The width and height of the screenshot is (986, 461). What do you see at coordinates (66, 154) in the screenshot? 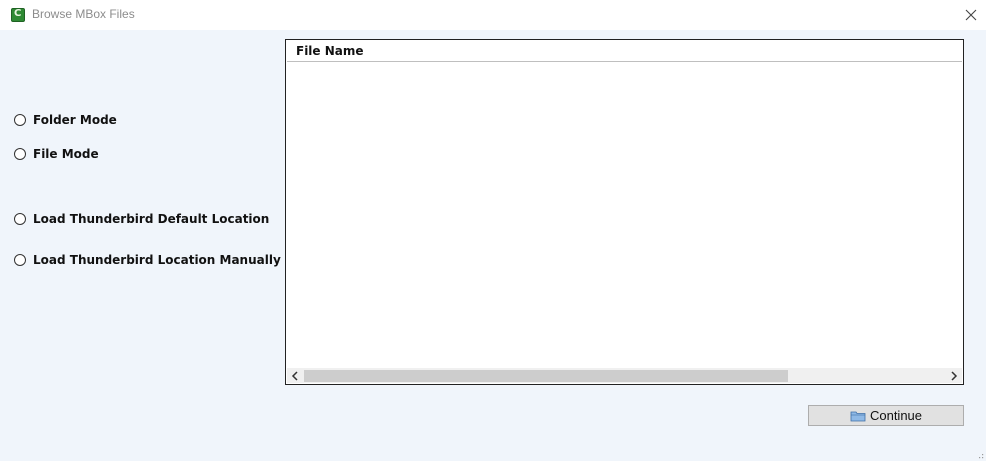
I see `radio-label: File Mode` at bounding box center [66, 154].